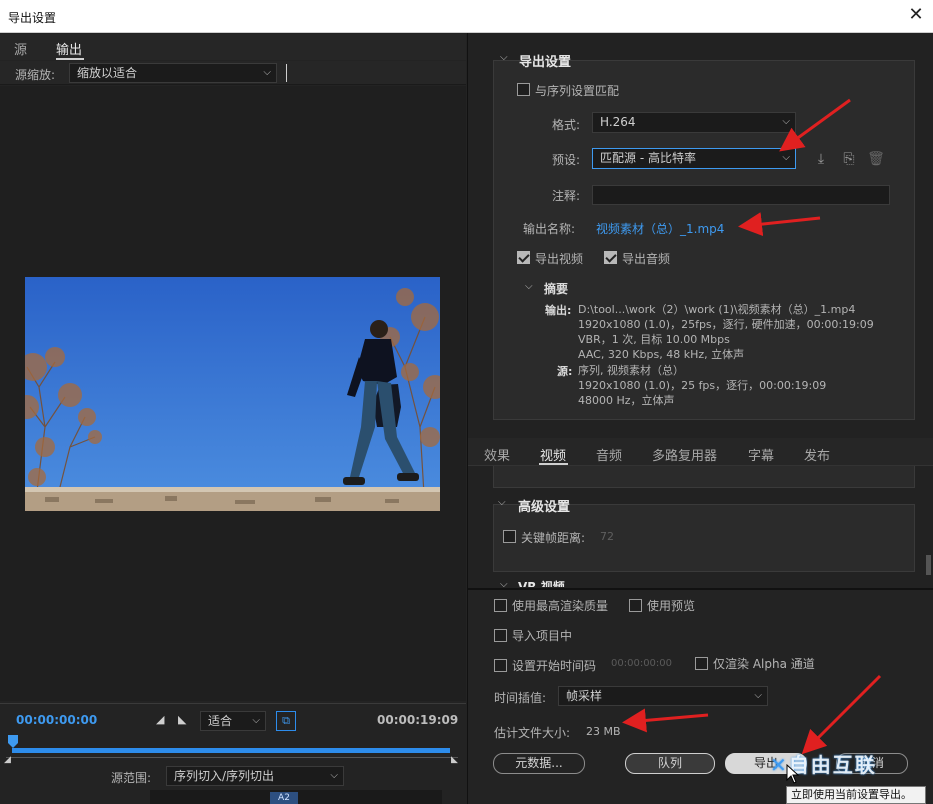  I want to click on export-settings-title: 导出设置, so click(545, 62).